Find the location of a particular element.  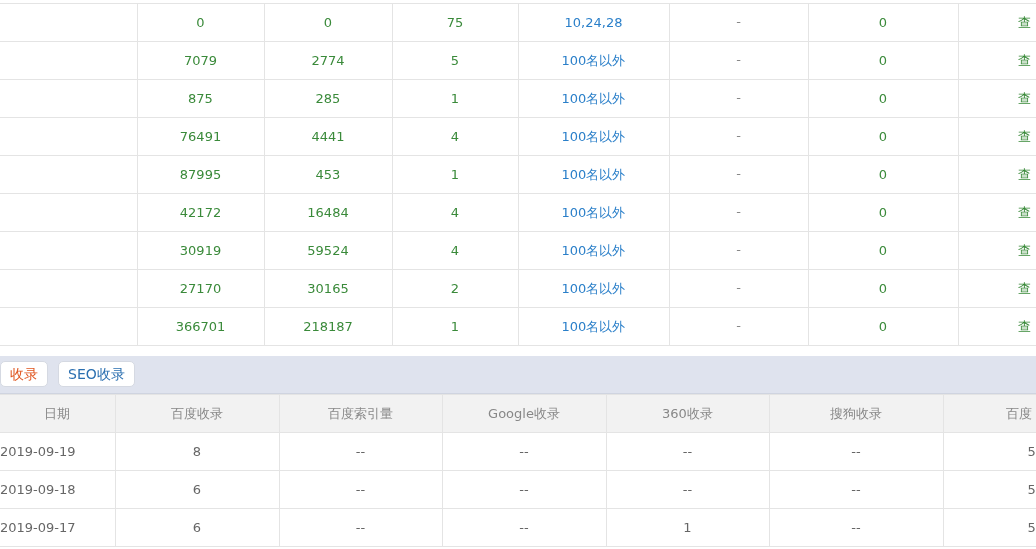

view-link: 查 is located at coordinates (997, 22).